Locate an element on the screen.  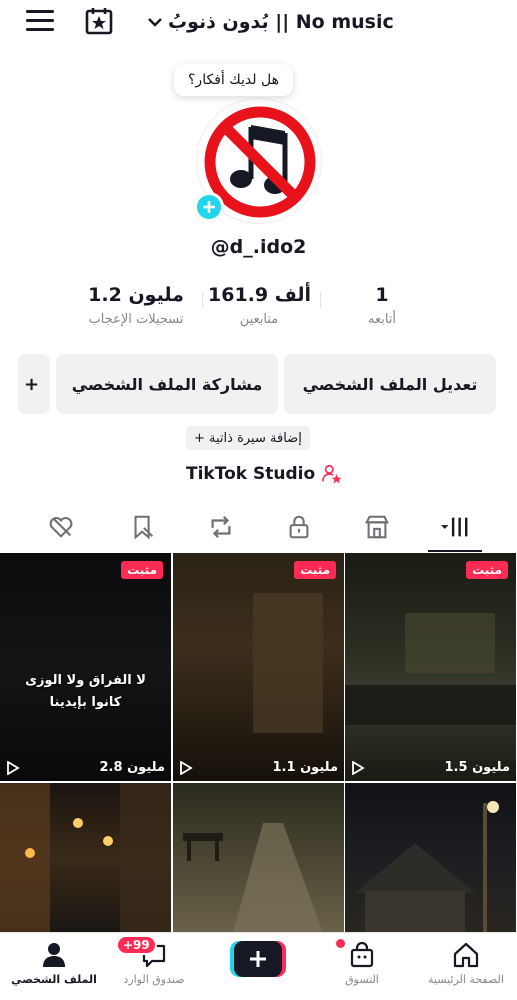
view-count: 1.1 مليون is located at coordinates (258, 767).